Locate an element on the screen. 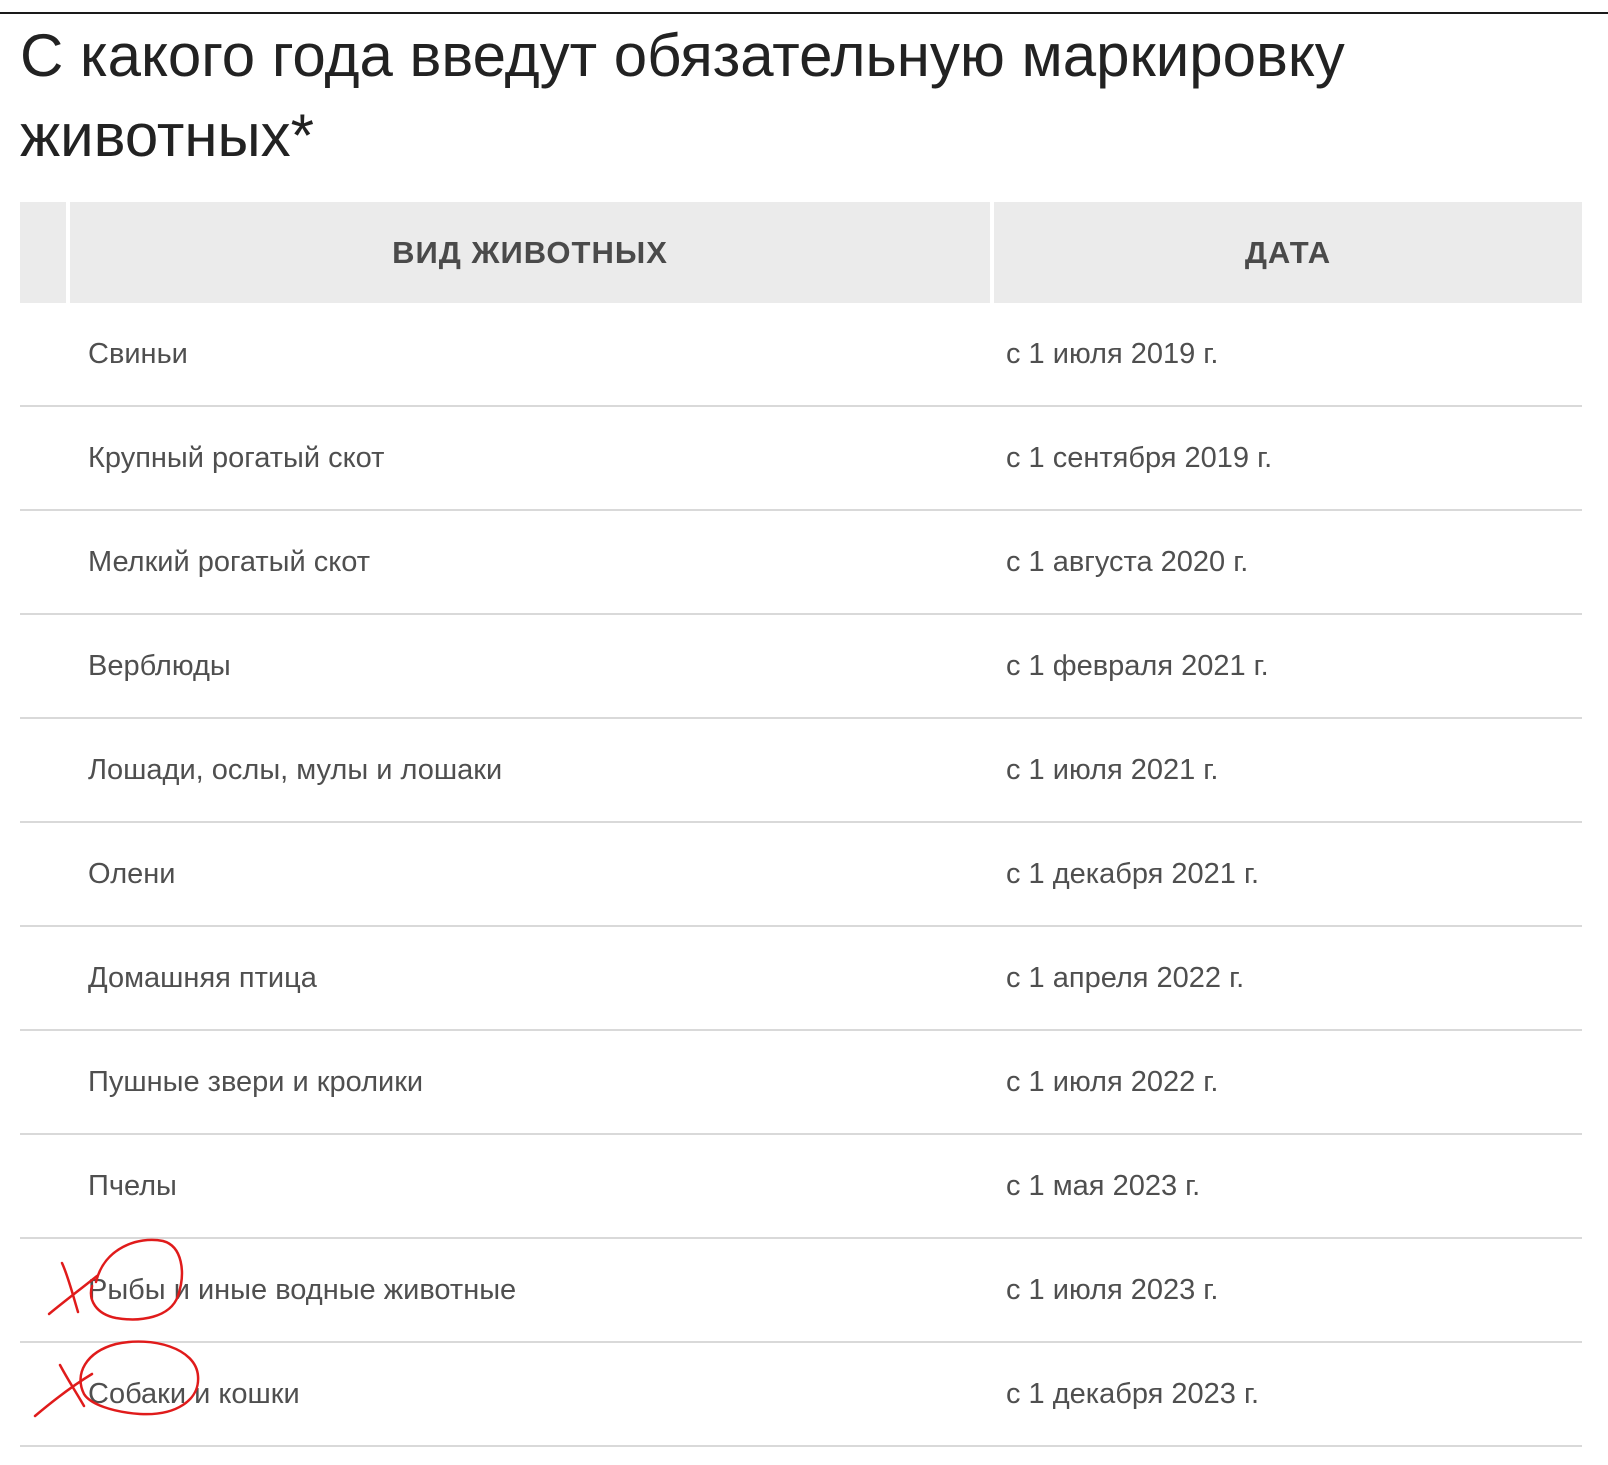 This screenshot has width=1608, height=1465. table-row: Свиньи с 1 июля 2019 г. is located at coordinates (801, 355).